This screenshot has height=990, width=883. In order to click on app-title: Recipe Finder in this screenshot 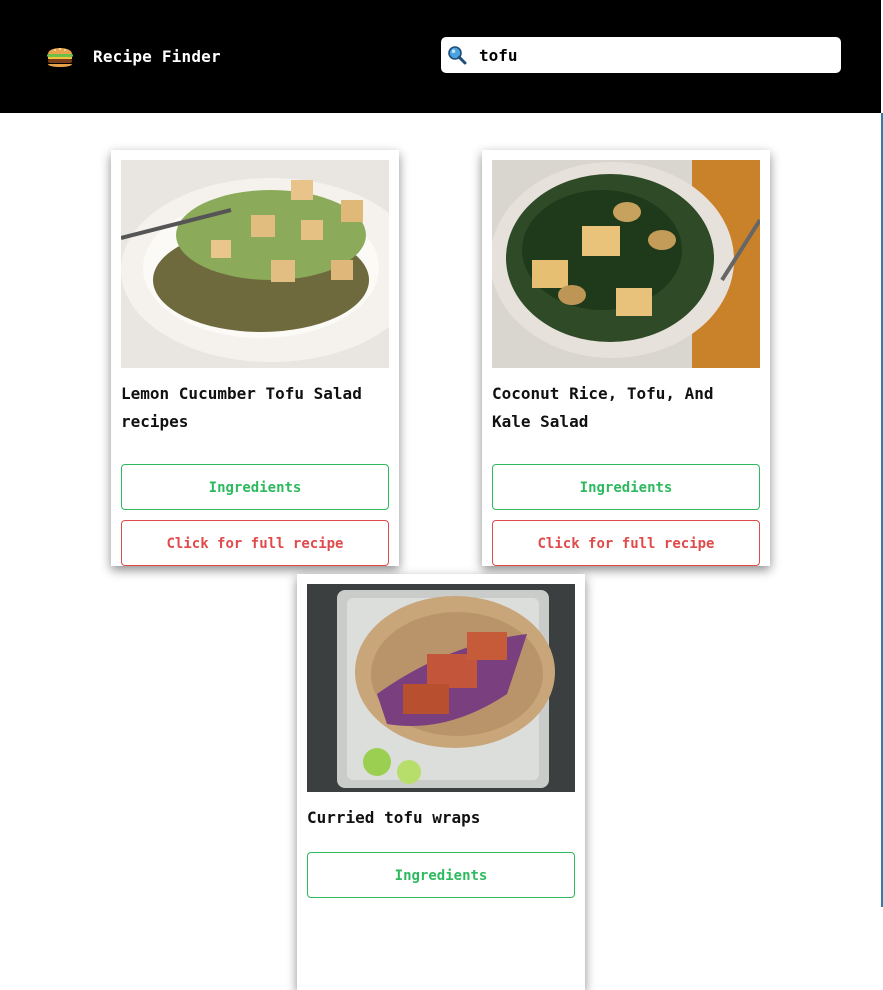, I will do `click(157, 56)`.